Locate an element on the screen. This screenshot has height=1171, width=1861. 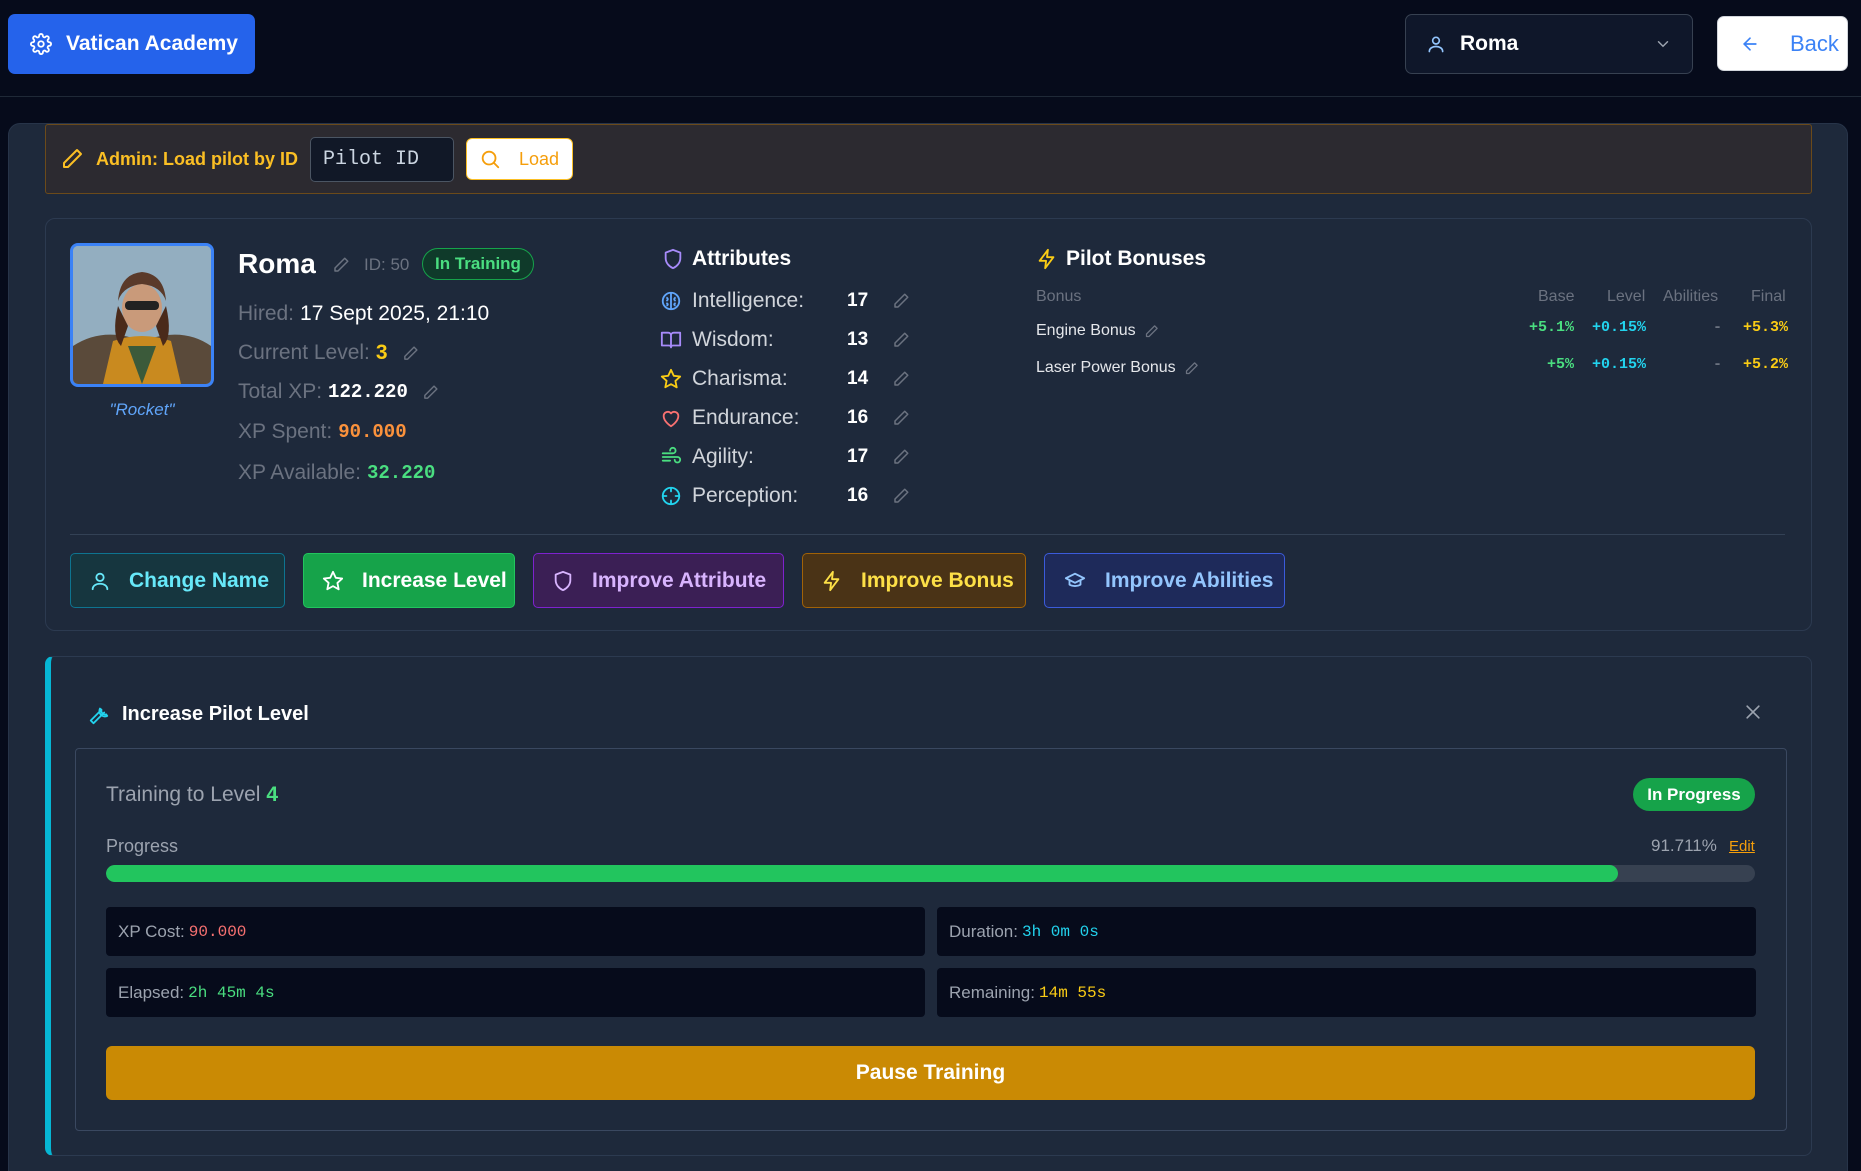
improve-attribute-button: Improve Attribute is located at coordinates (658, 580).